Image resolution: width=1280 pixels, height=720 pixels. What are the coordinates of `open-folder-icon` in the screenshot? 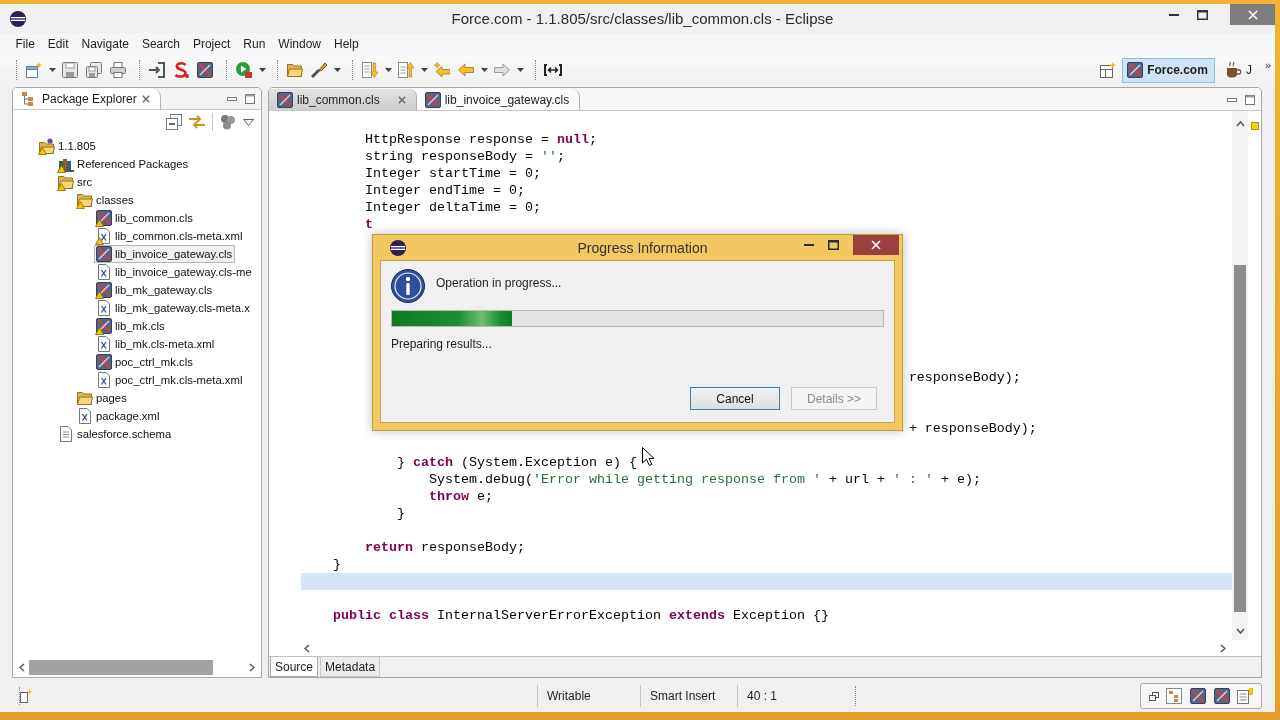 It's located at (295, 70).